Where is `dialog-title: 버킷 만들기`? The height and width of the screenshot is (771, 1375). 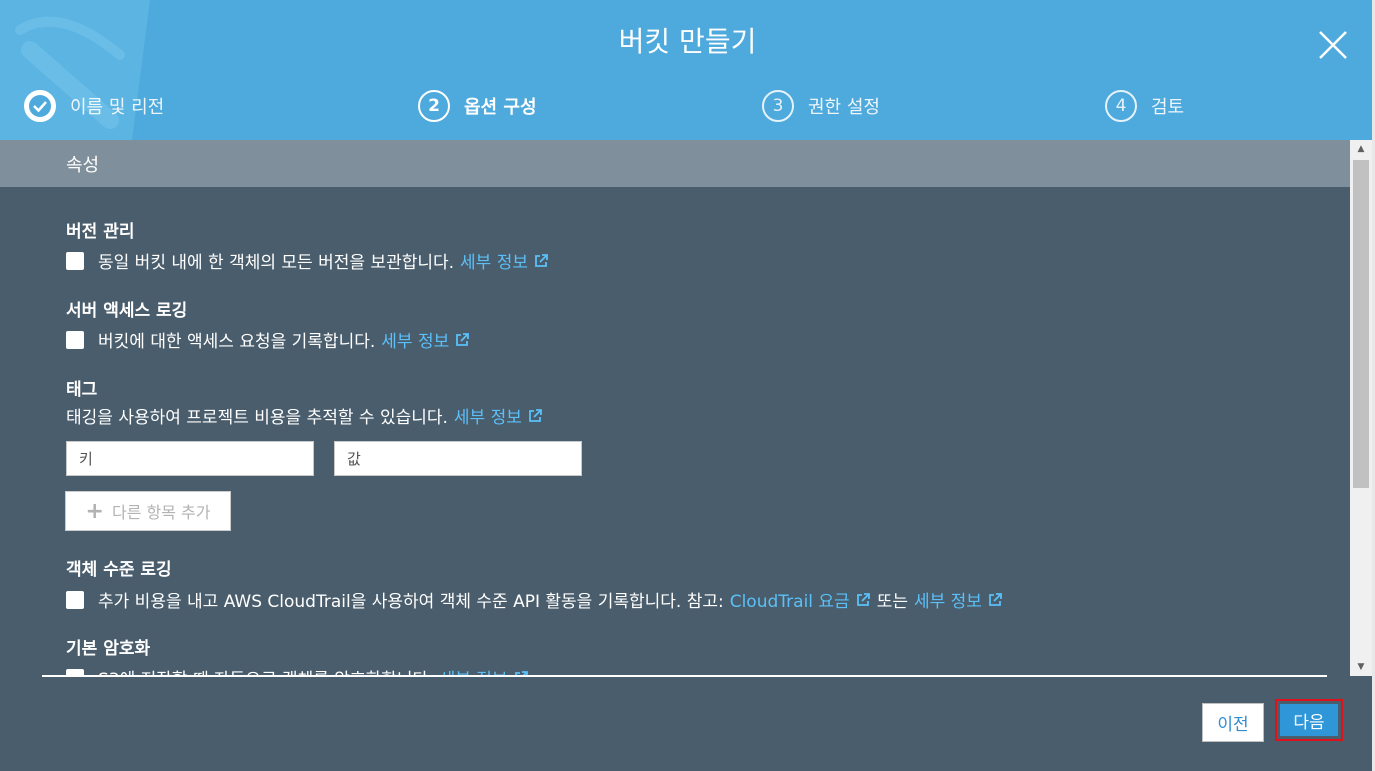
dialog-title: 버킷 만들기 is located at coordinates (687, 41).